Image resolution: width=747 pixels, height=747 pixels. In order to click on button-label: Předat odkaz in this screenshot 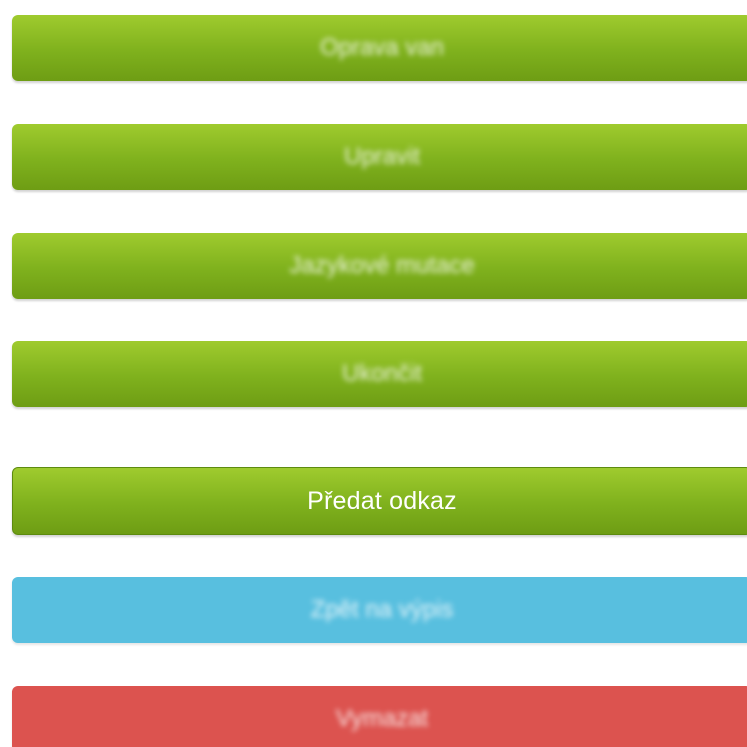, I will do `click(382, 500)`.